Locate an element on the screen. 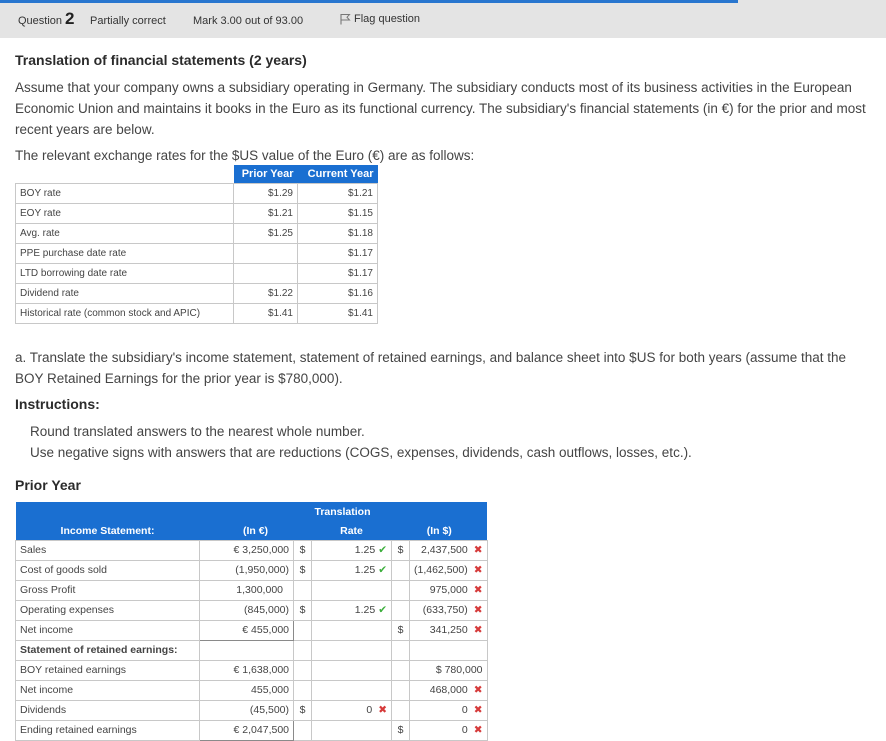  rate-label: Dividend rate is located at coordinates (124, 293).